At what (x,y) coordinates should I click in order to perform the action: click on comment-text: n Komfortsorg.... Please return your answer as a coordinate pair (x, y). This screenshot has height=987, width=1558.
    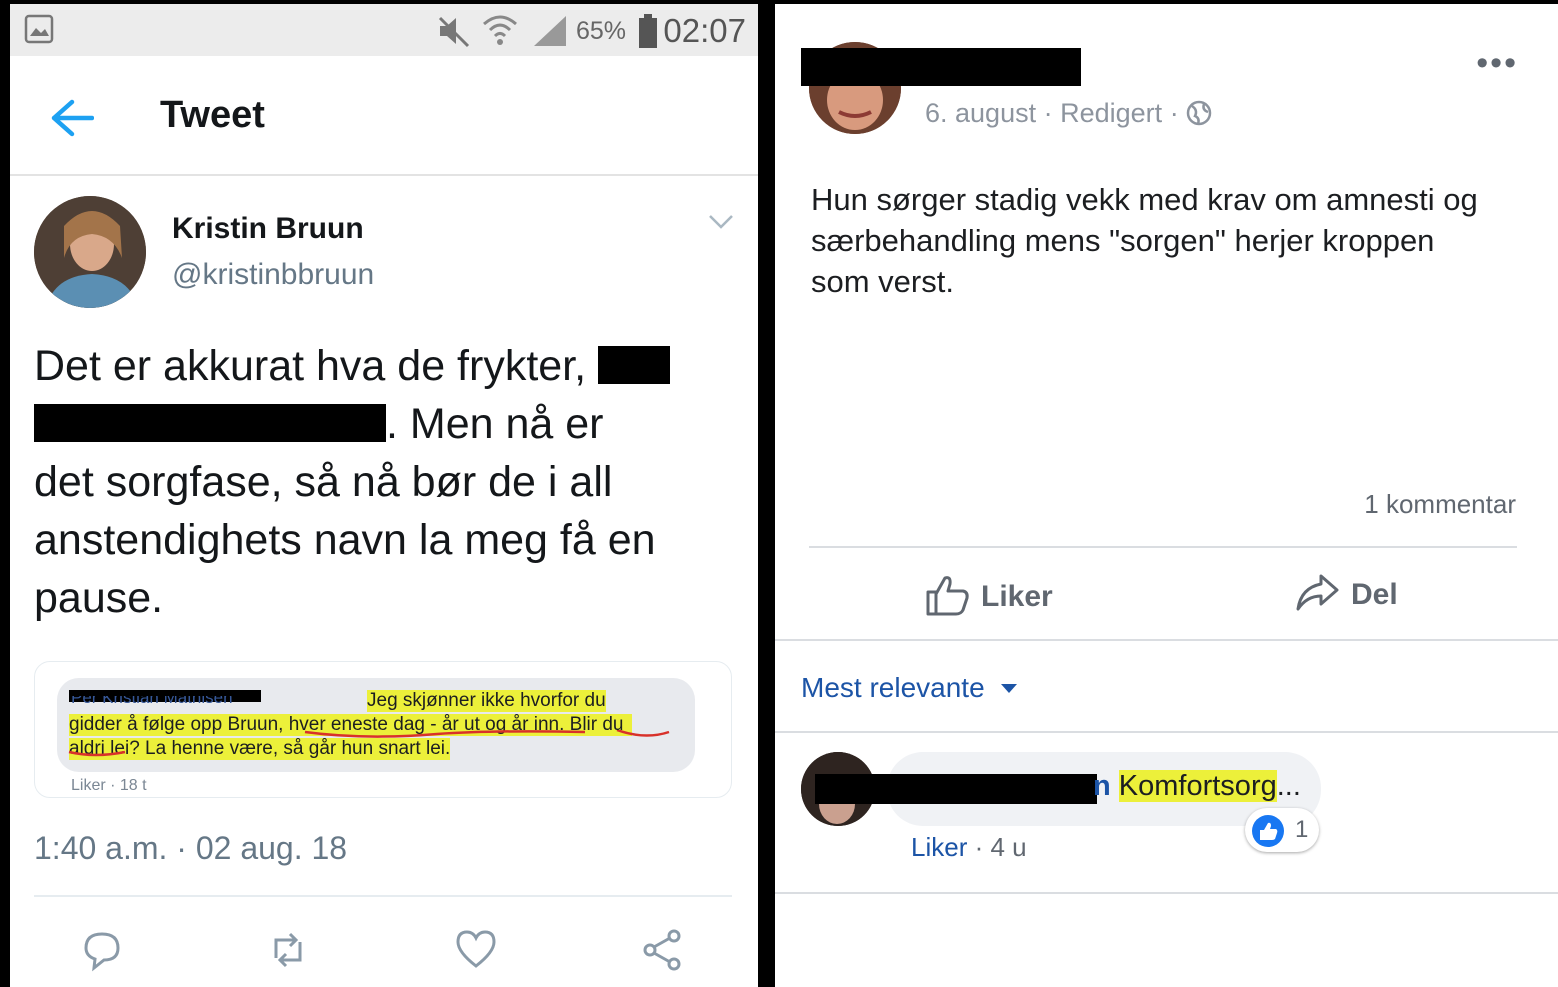
    Looking at the image, I should click on (1197, 786).